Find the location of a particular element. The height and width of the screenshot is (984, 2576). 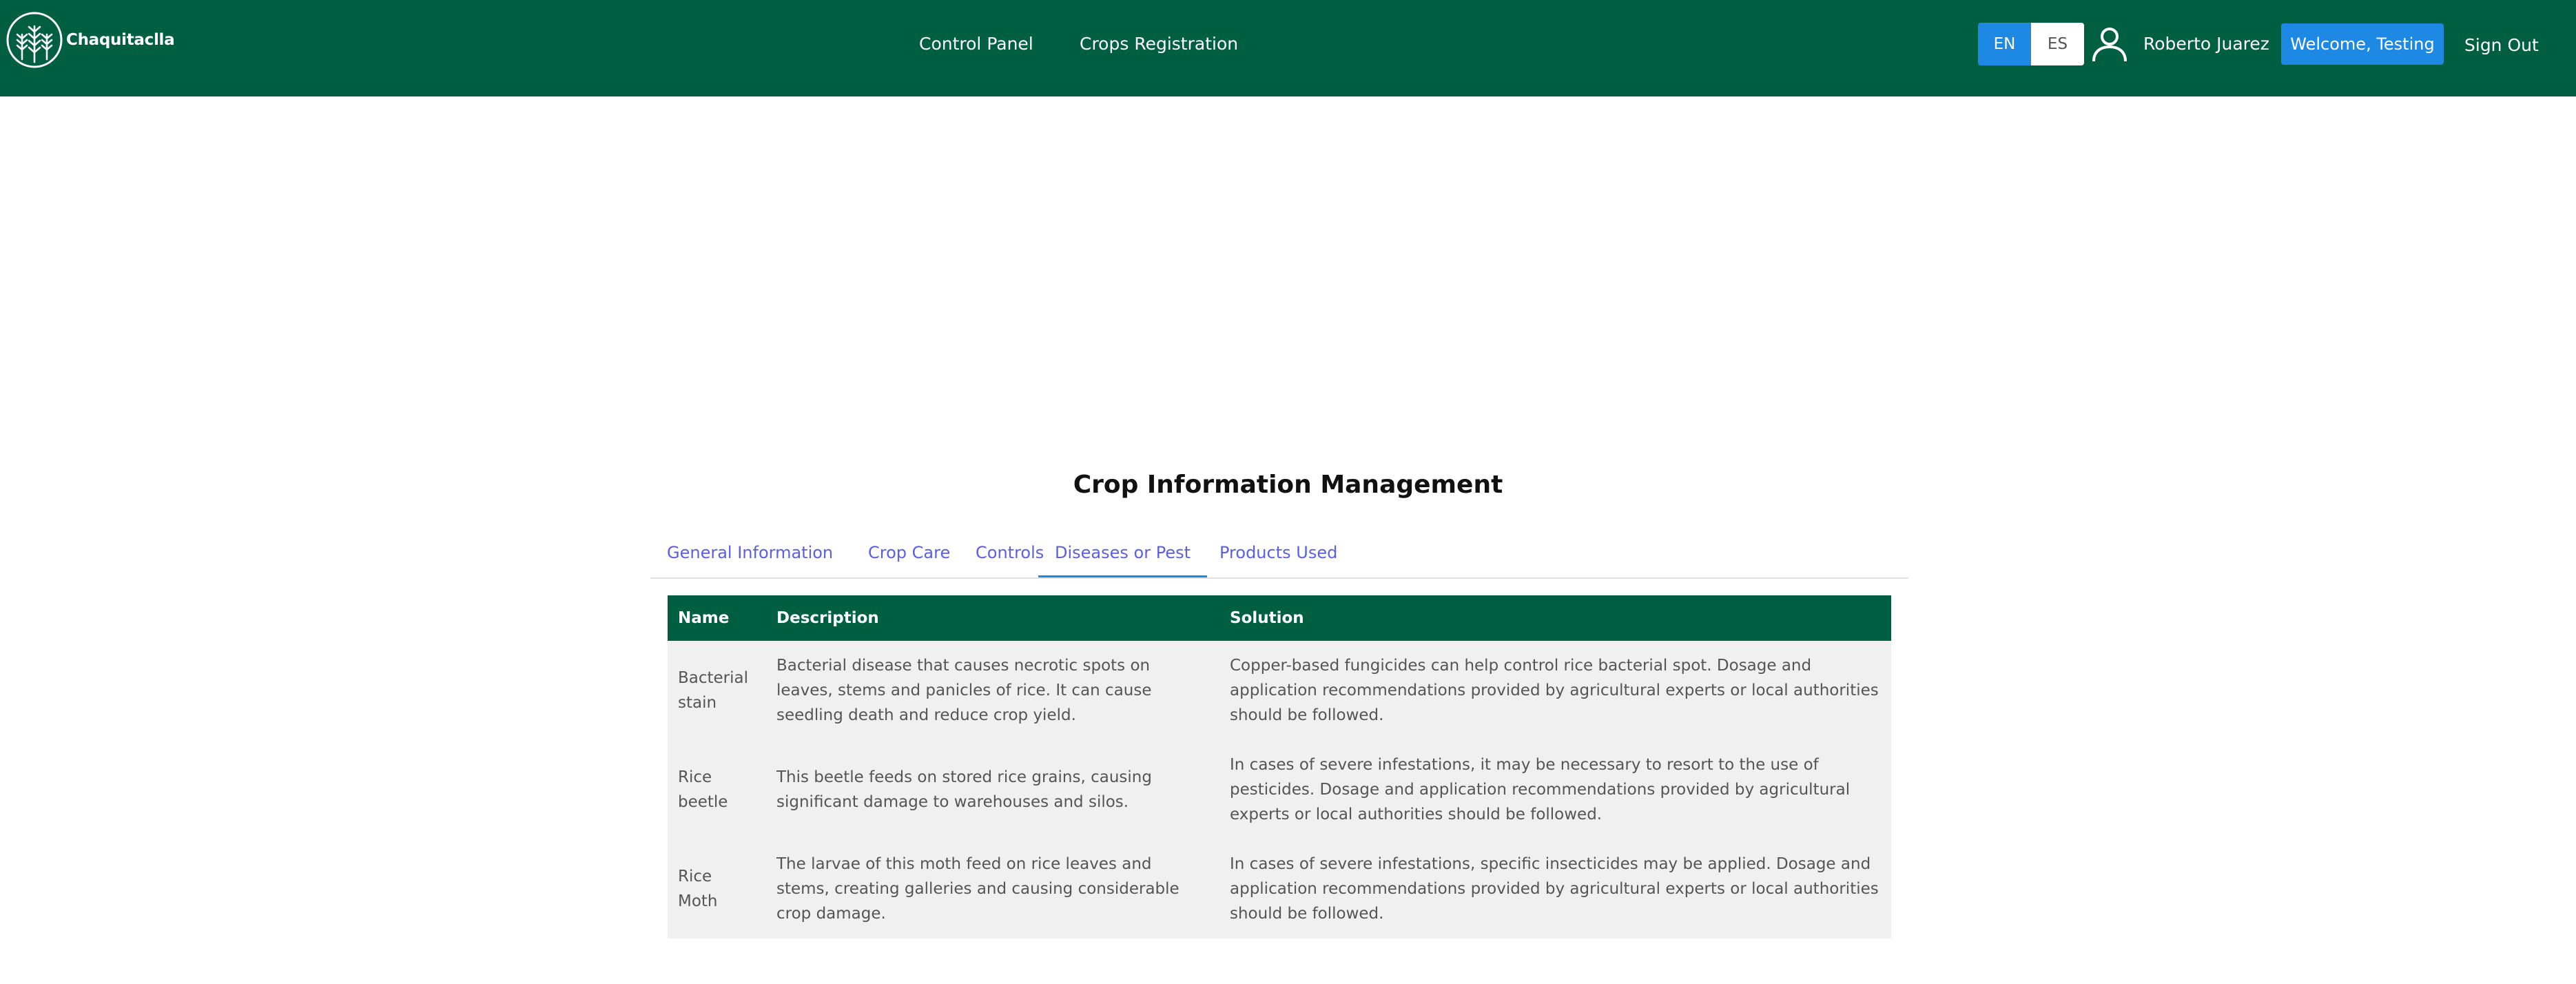

tab-diseases-or-pest: Diseases or Pest is located at coordinates (1123, 554).